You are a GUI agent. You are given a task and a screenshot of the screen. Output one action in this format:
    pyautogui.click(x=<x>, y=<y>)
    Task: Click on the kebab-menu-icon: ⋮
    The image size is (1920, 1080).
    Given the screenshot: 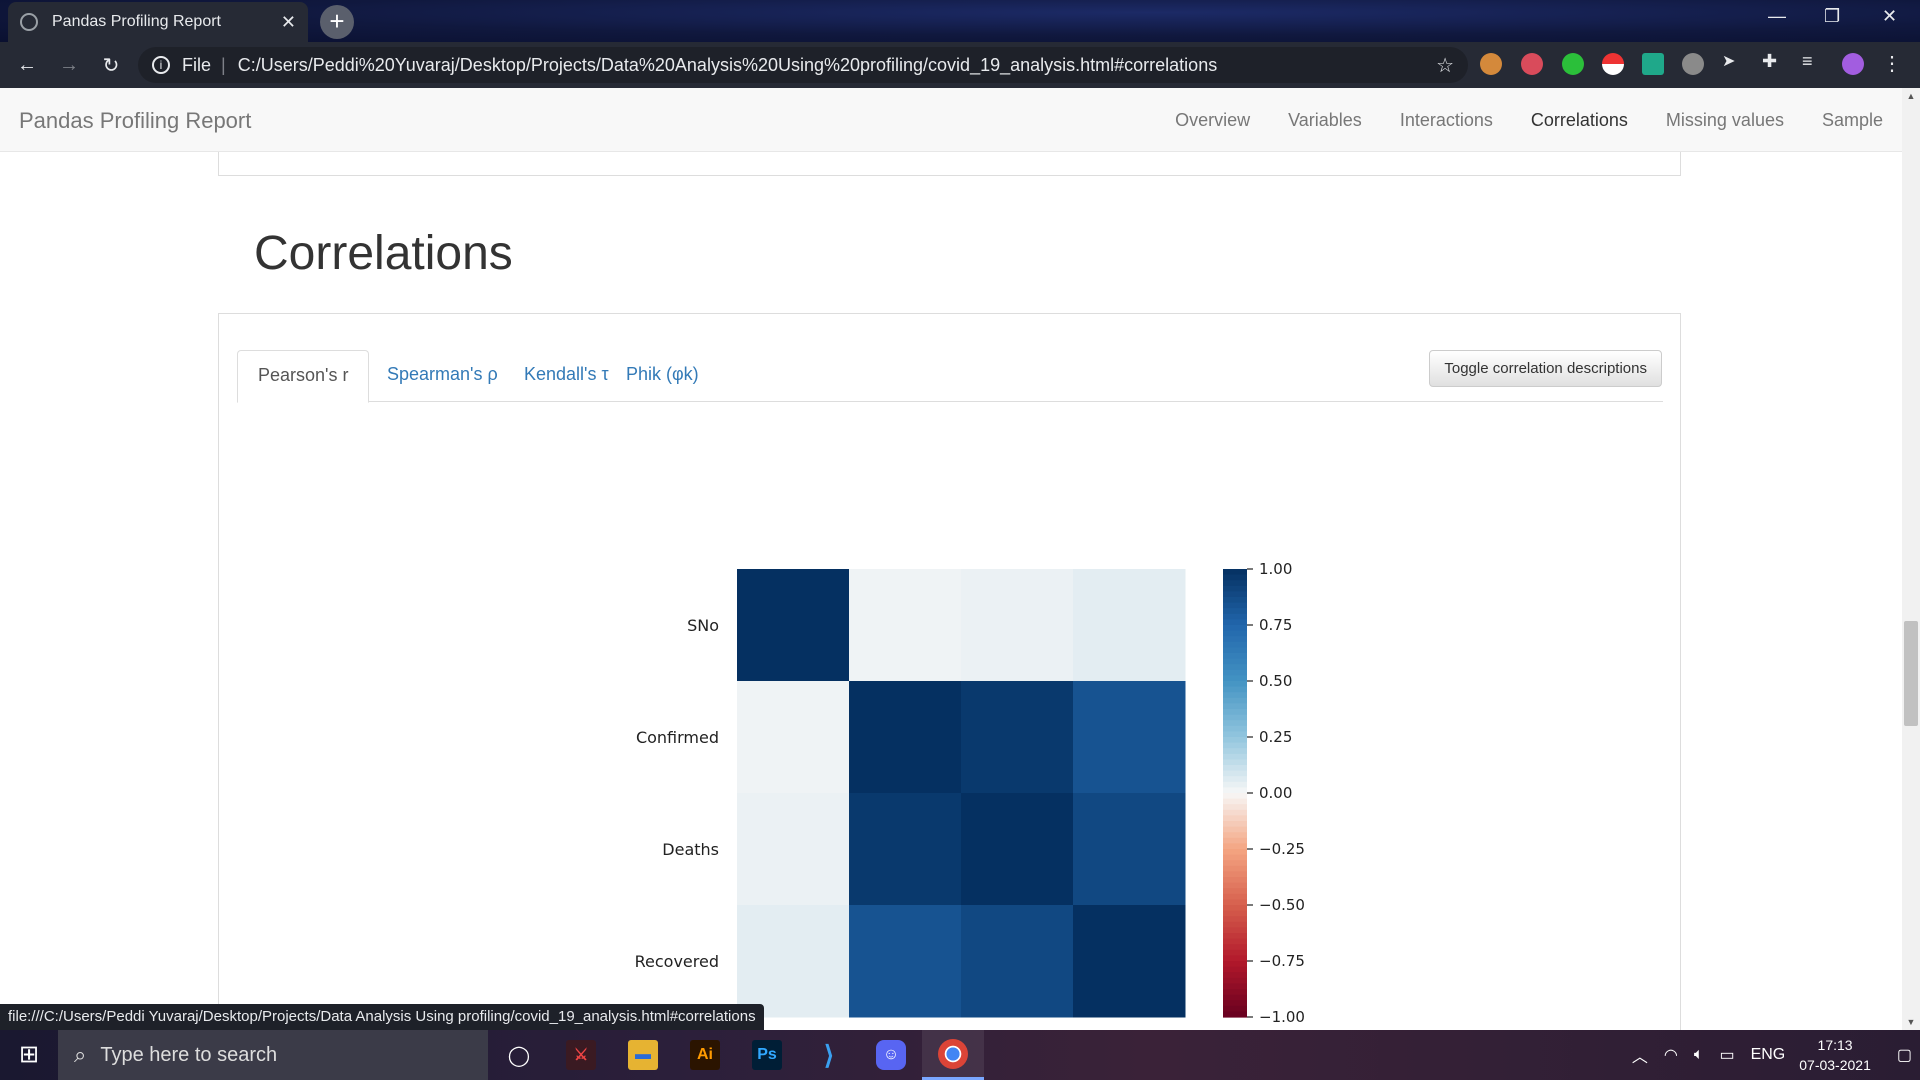 What is the action you would take?
    pyautogui.click(x=1893, y=63)
    